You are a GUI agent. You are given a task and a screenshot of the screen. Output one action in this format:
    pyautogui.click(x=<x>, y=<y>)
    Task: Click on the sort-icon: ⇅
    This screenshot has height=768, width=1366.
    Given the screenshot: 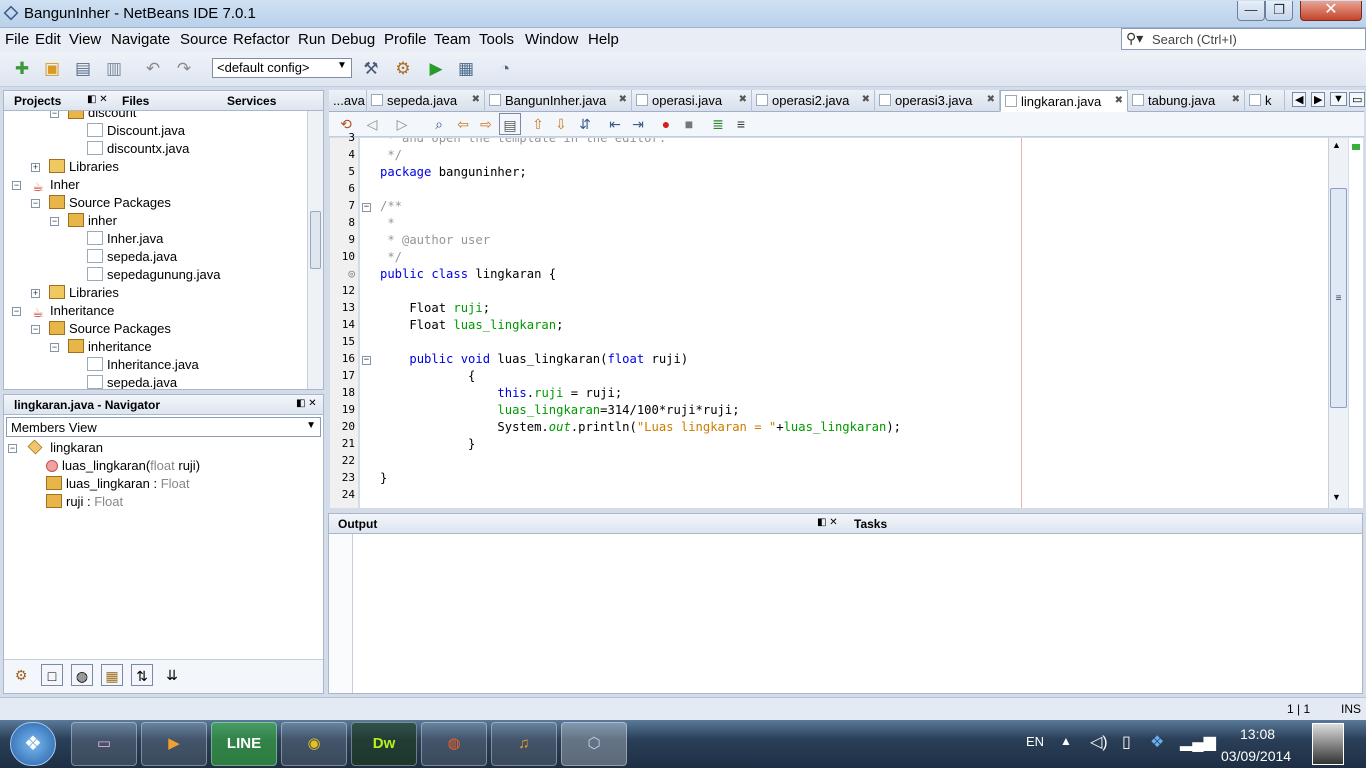 What is the action you would take?
    pyautogui.click(x=142, y=675)
    